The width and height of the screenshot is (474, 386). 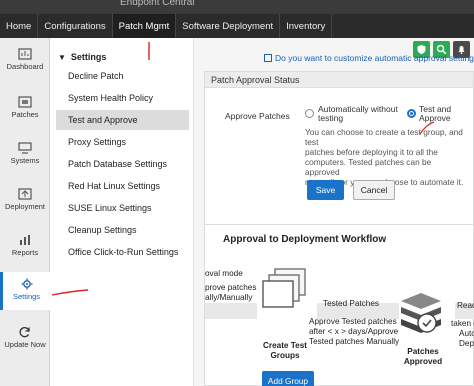 I want to click on nav-patch-mgmt: Patch Mgmt, so click(x=144, y=26).